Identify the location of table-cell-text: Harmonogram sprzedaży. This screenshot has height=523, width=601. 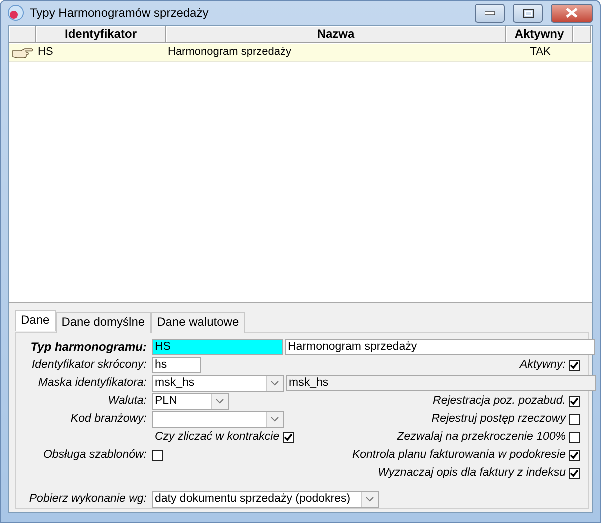
(229, 52).